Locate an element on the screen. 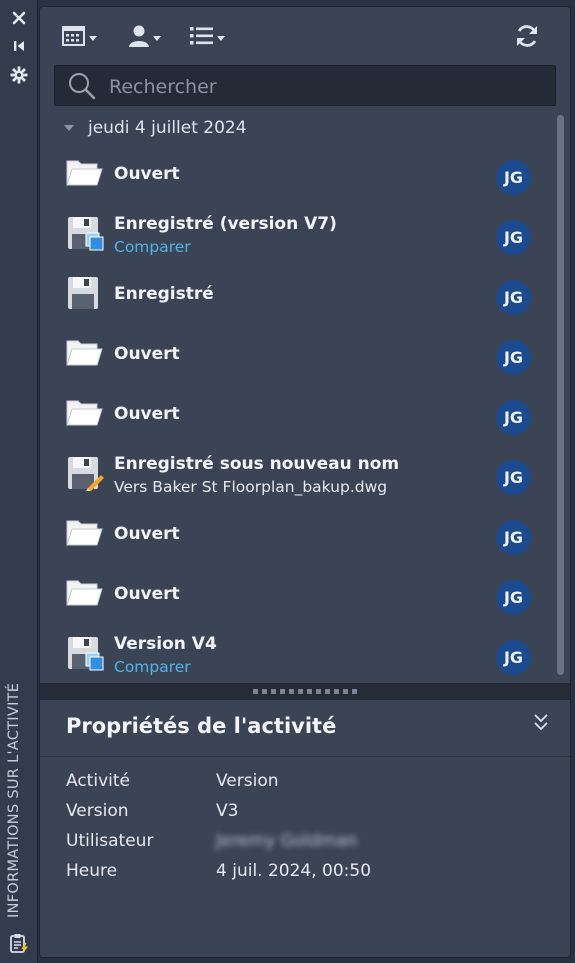  activity-title: Version V4 is located at coordinates (165, 644).